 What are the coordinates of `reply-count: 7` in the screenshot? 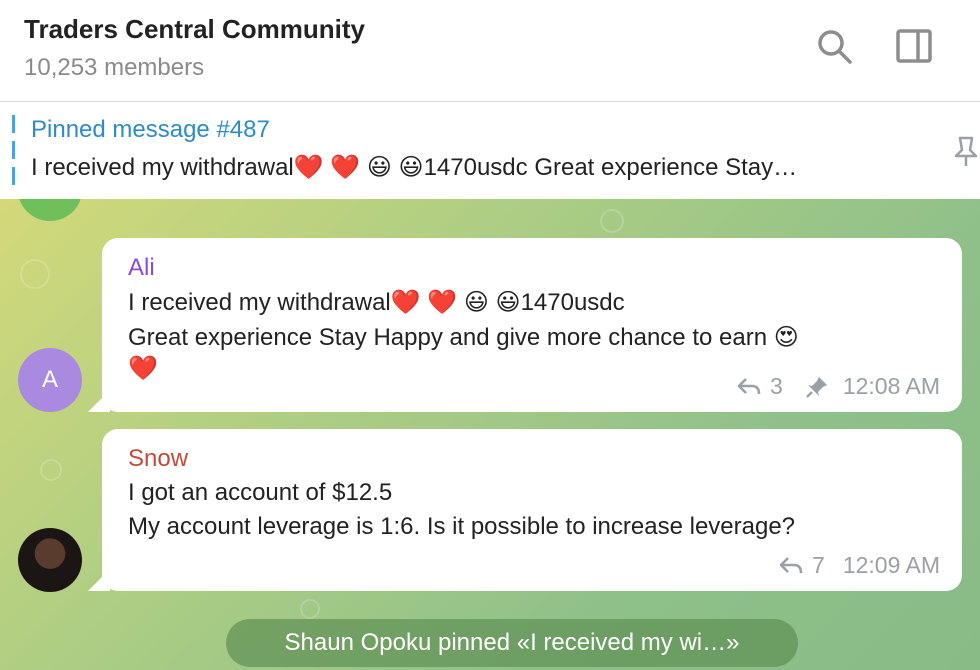 It's located at (818, 565).